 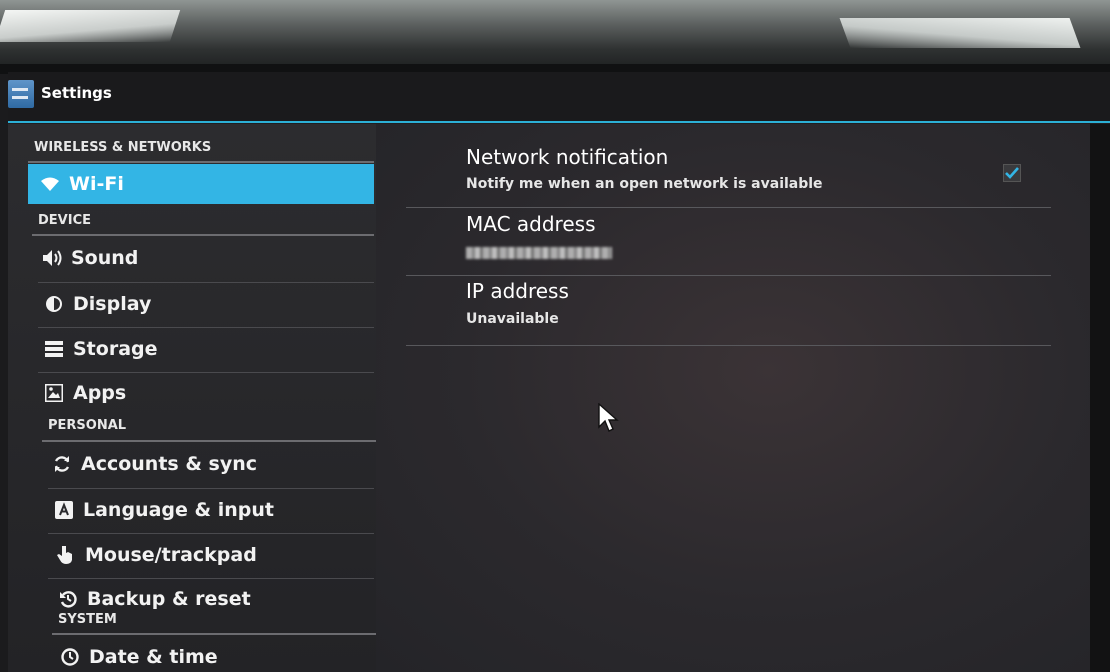 I want to click on pref-title: Network notification, so click(x=567, y=157).